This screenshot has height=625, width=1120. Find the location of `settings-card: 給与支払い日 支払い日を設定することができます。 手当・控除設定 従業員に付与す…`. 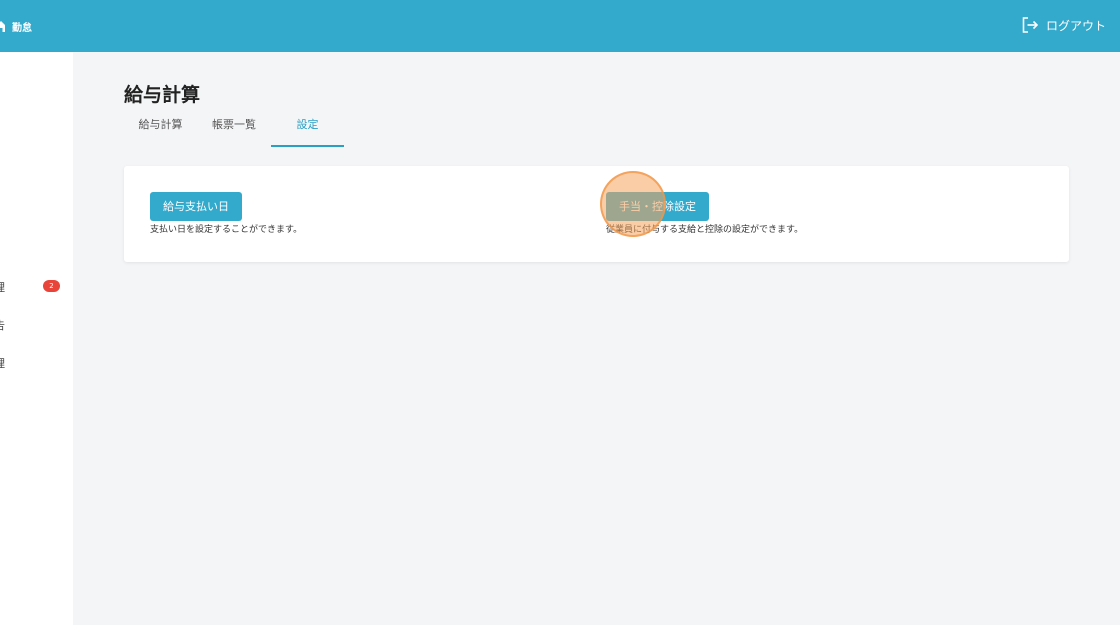

settings-card: 給与支払い日 支払い日を設定することができます。 手当・控除設定 従業員に付与す… is located at coordinates (596, 214).